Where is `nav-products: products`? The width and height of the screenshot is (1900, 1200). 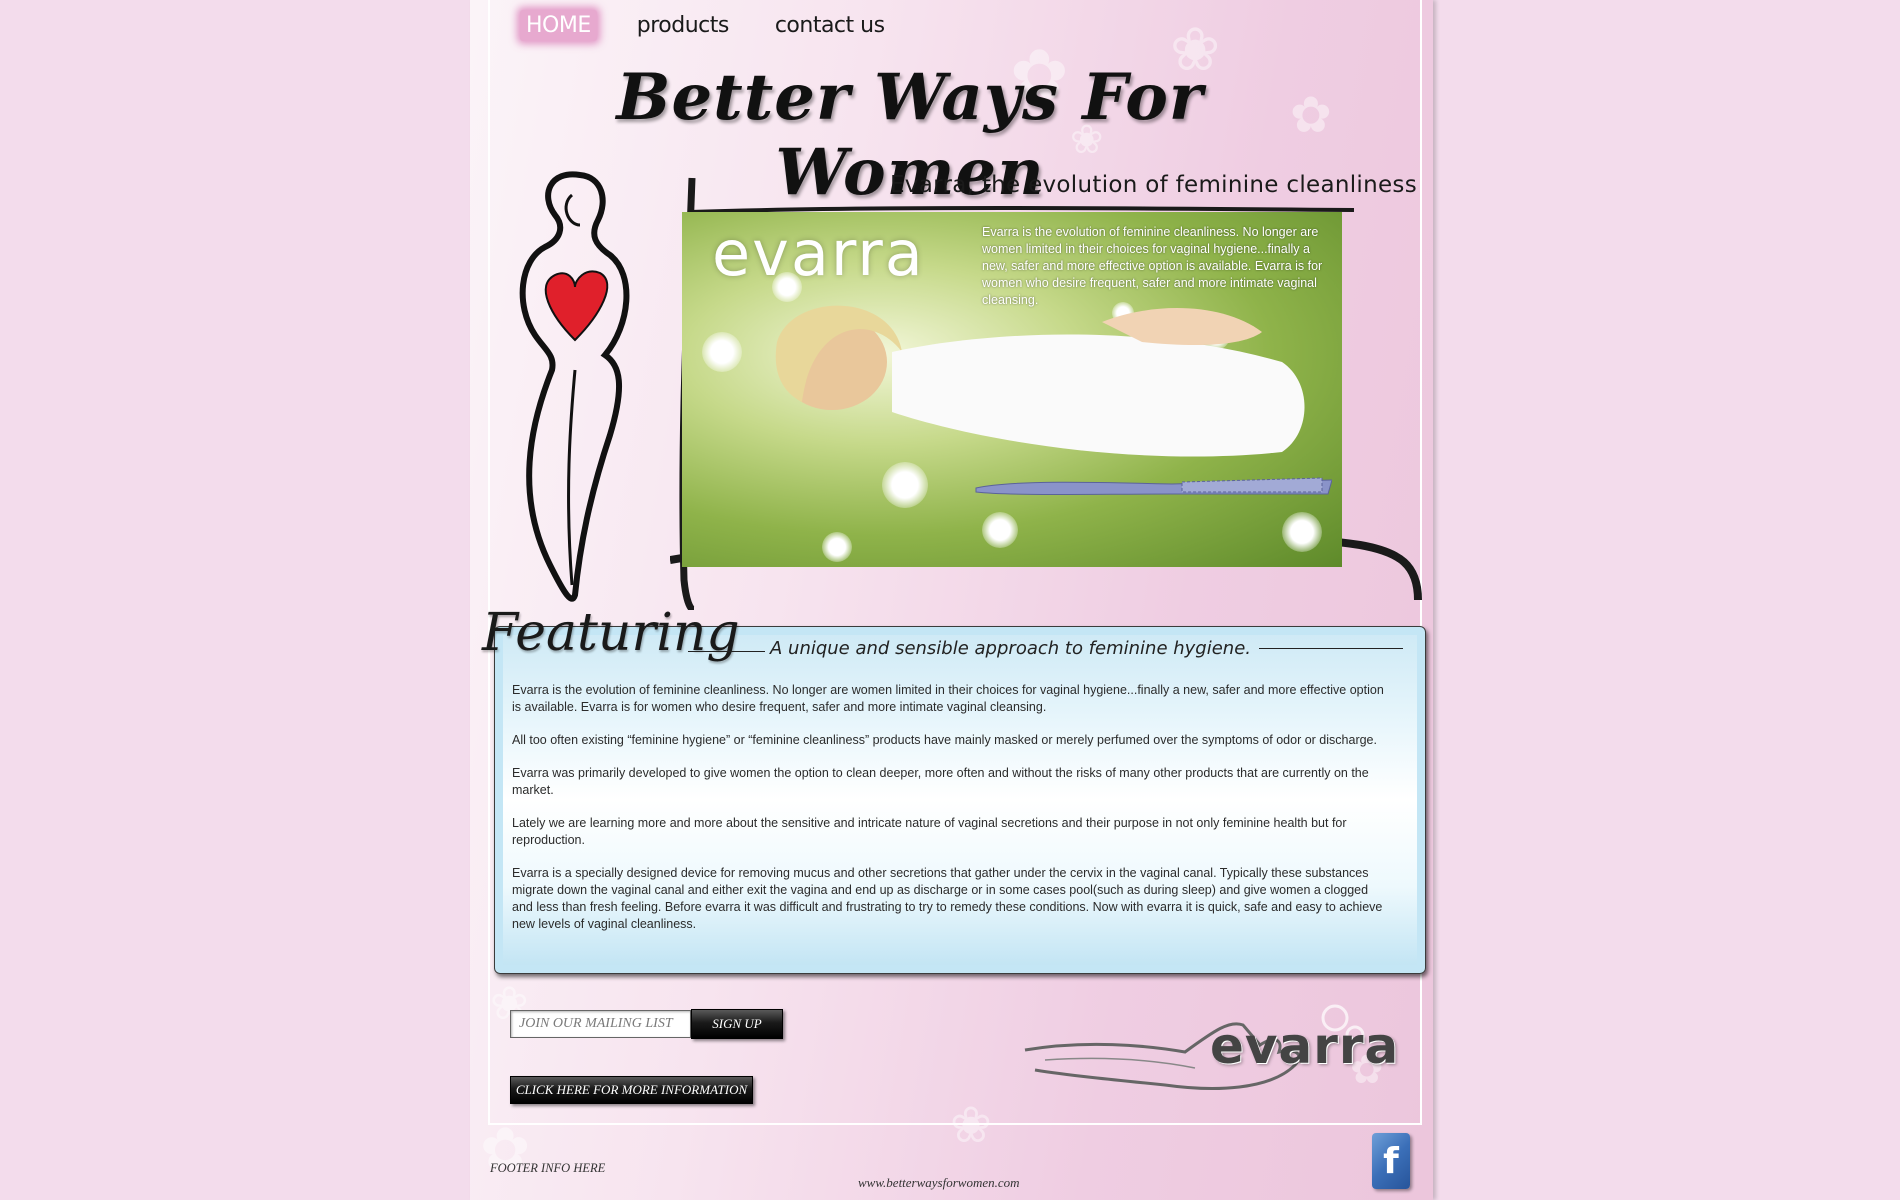
nav-products: products is located at coordinates (683, 25).